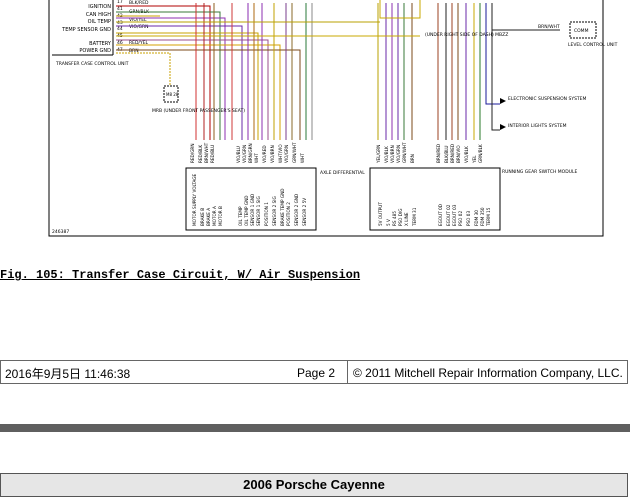  I want to click on mrb-label: MRB (UNDER FRONT PASSENGER'S SEAT), so click(198, 111).